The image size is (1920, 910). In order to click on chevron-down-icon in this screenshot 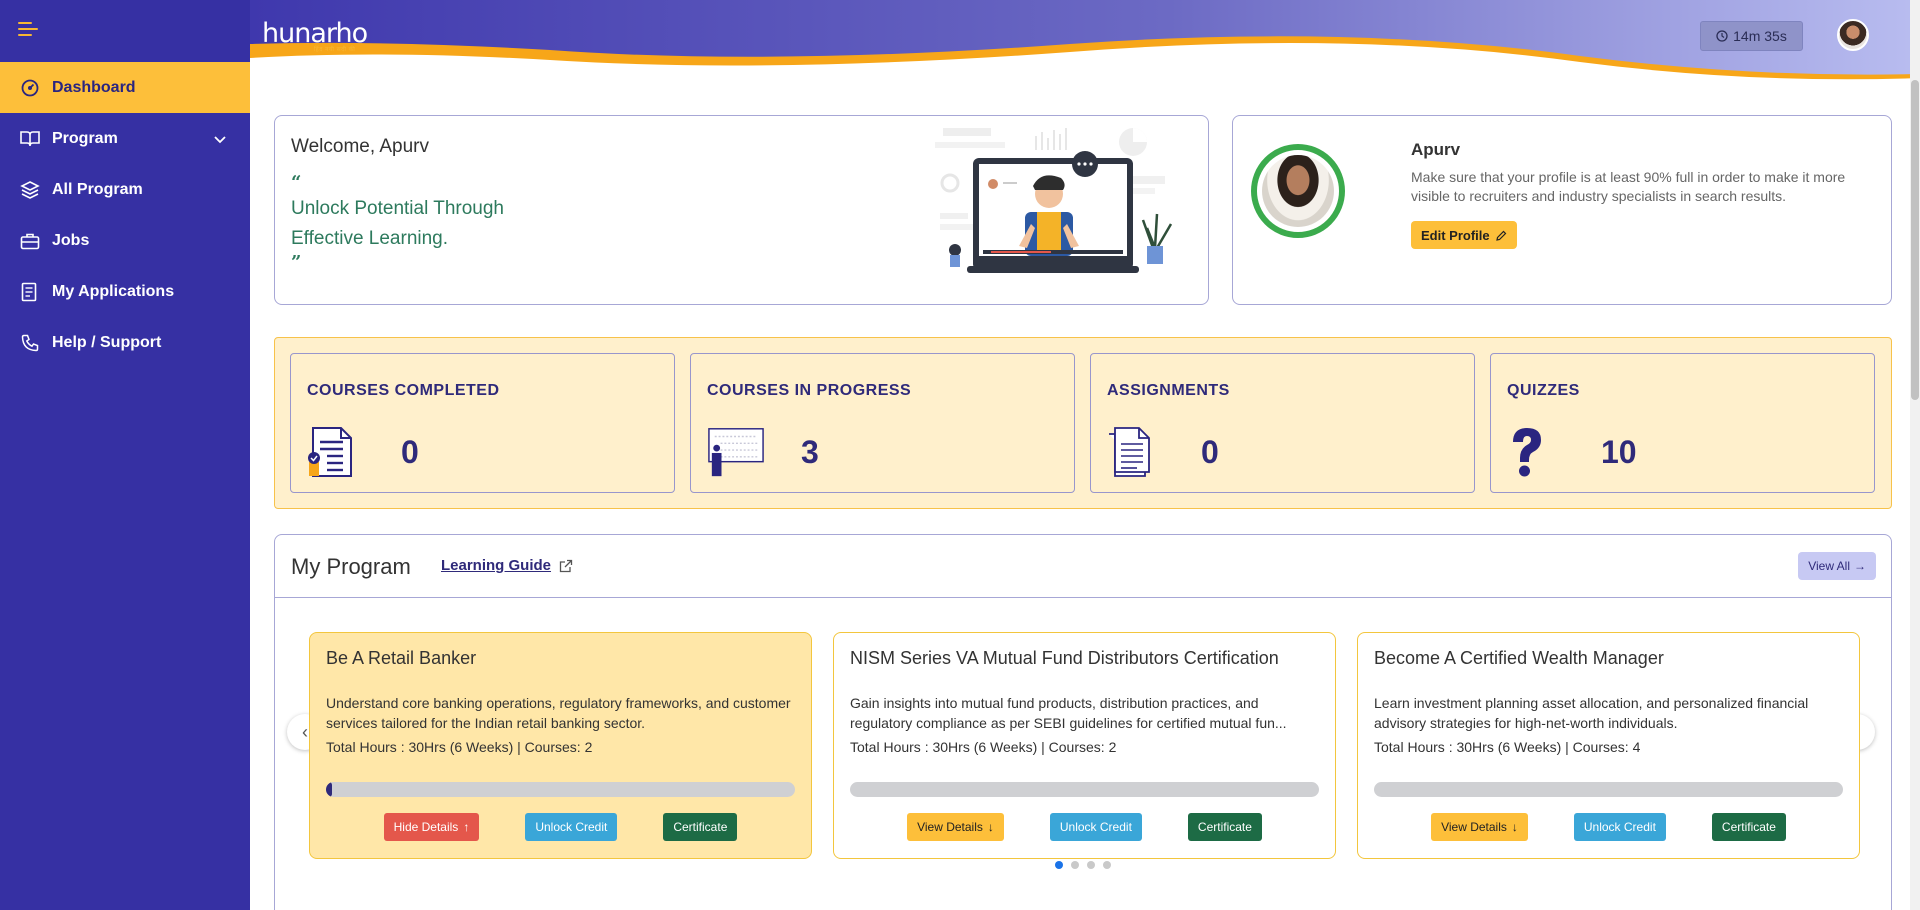, I will do `click(220, 140)`.